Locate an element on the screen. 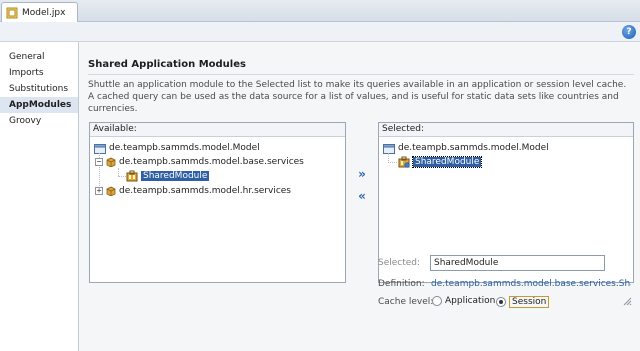  application-module-icon is located at coordinates (132, 176).